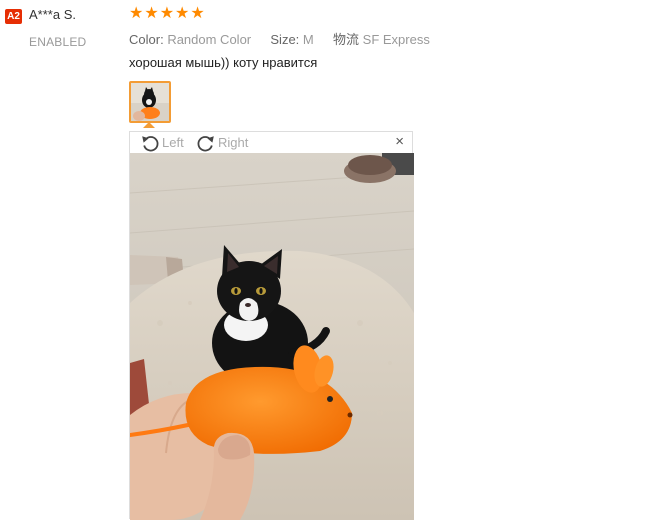 The height and width of the screenshot is (520, 671). What do you see at coordinates (58, 42) in the screenshot?
I see `reviewer-status: ENABLED` at bounding box center [58, 42].